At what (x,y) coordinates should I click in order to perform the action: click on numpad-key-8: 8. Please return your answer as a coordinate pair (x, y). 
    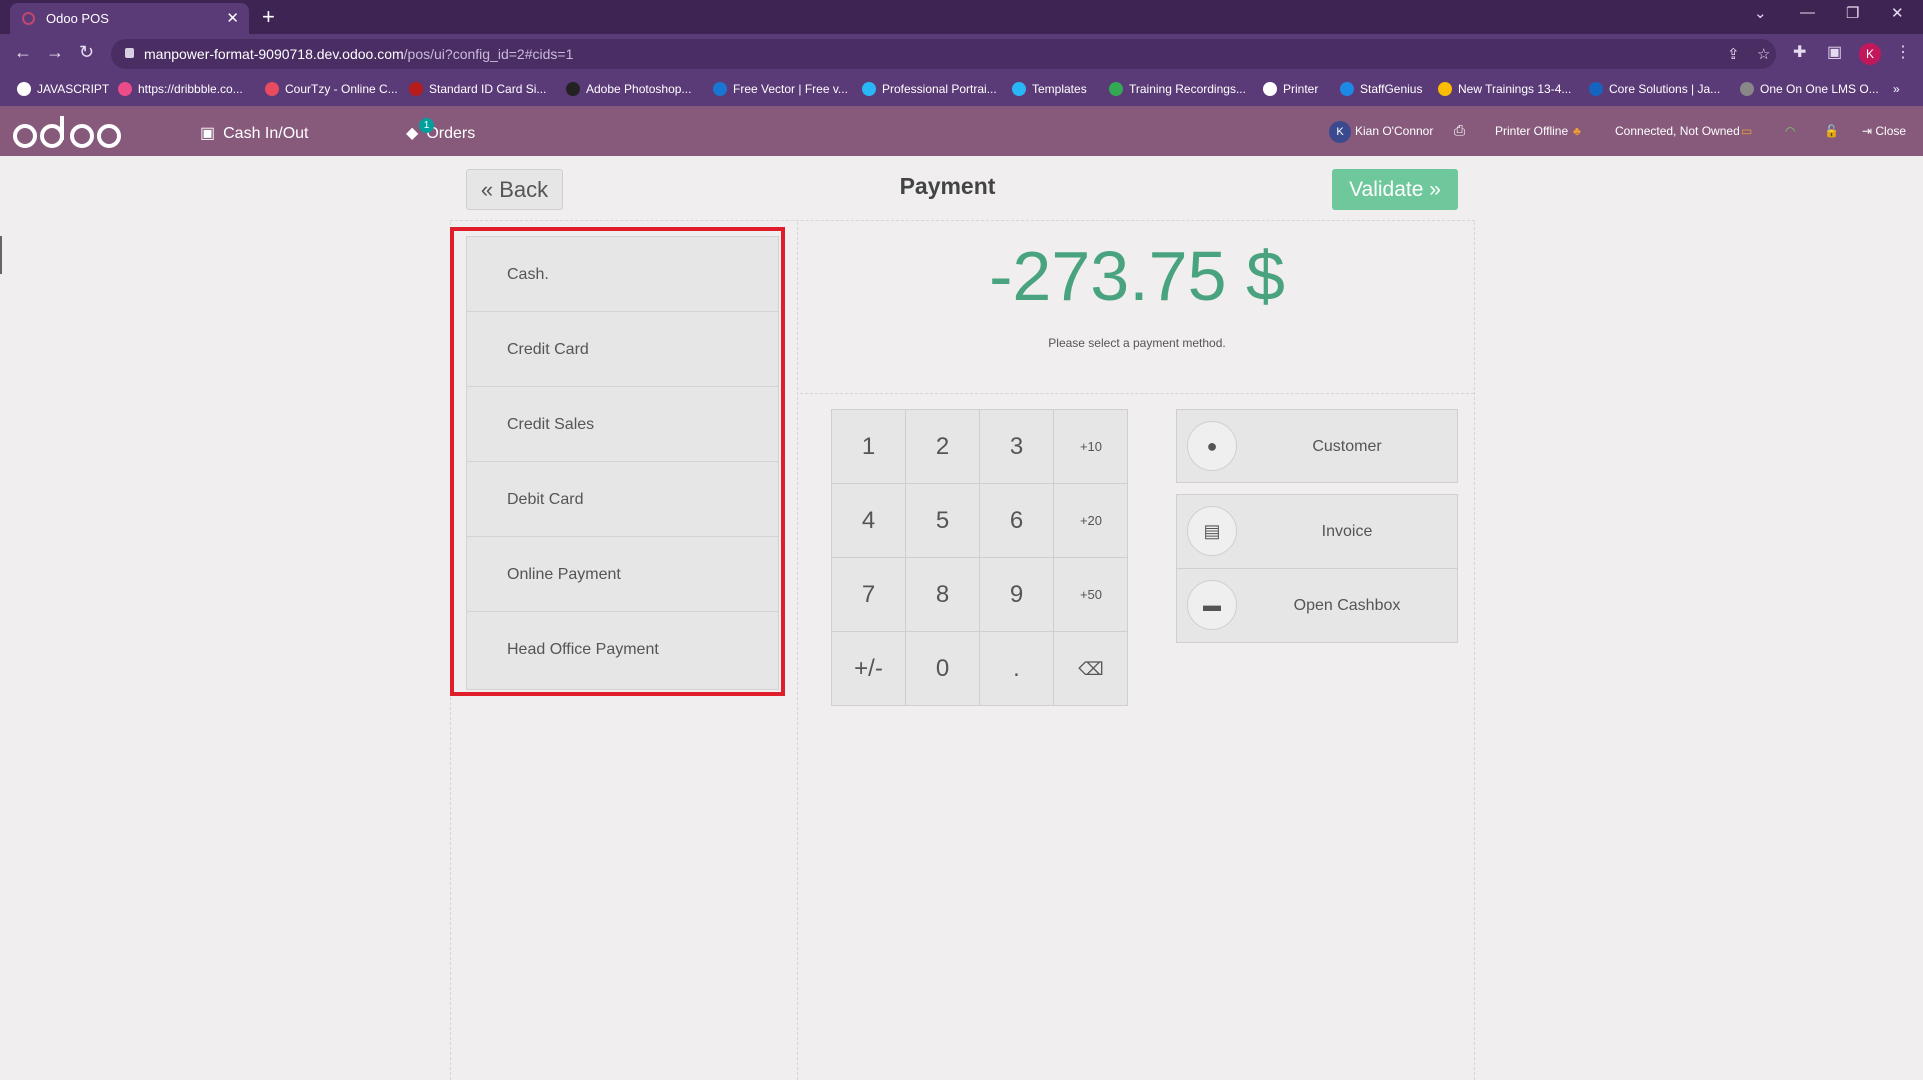
    Looking at the image, I should click on (943, 595).